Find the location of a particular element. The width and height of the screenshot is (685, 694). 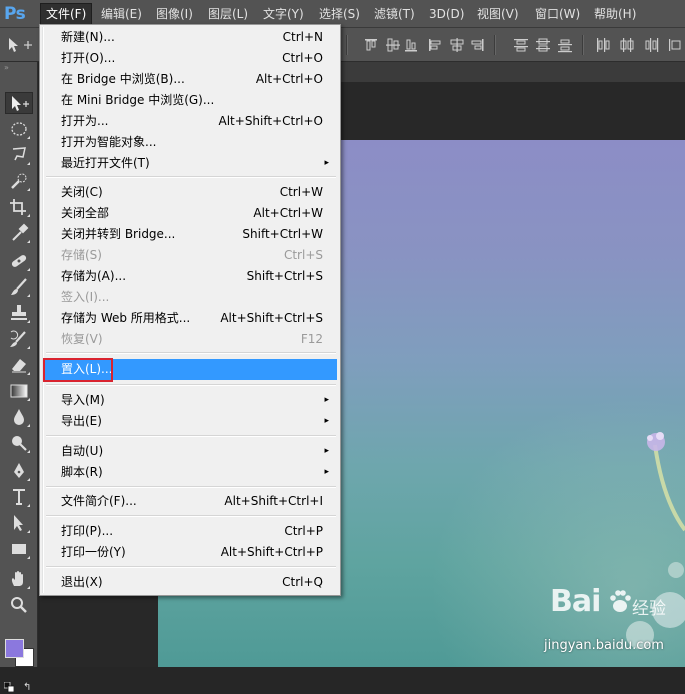

align-left-edges-icon is located at coordinates (435, 45).